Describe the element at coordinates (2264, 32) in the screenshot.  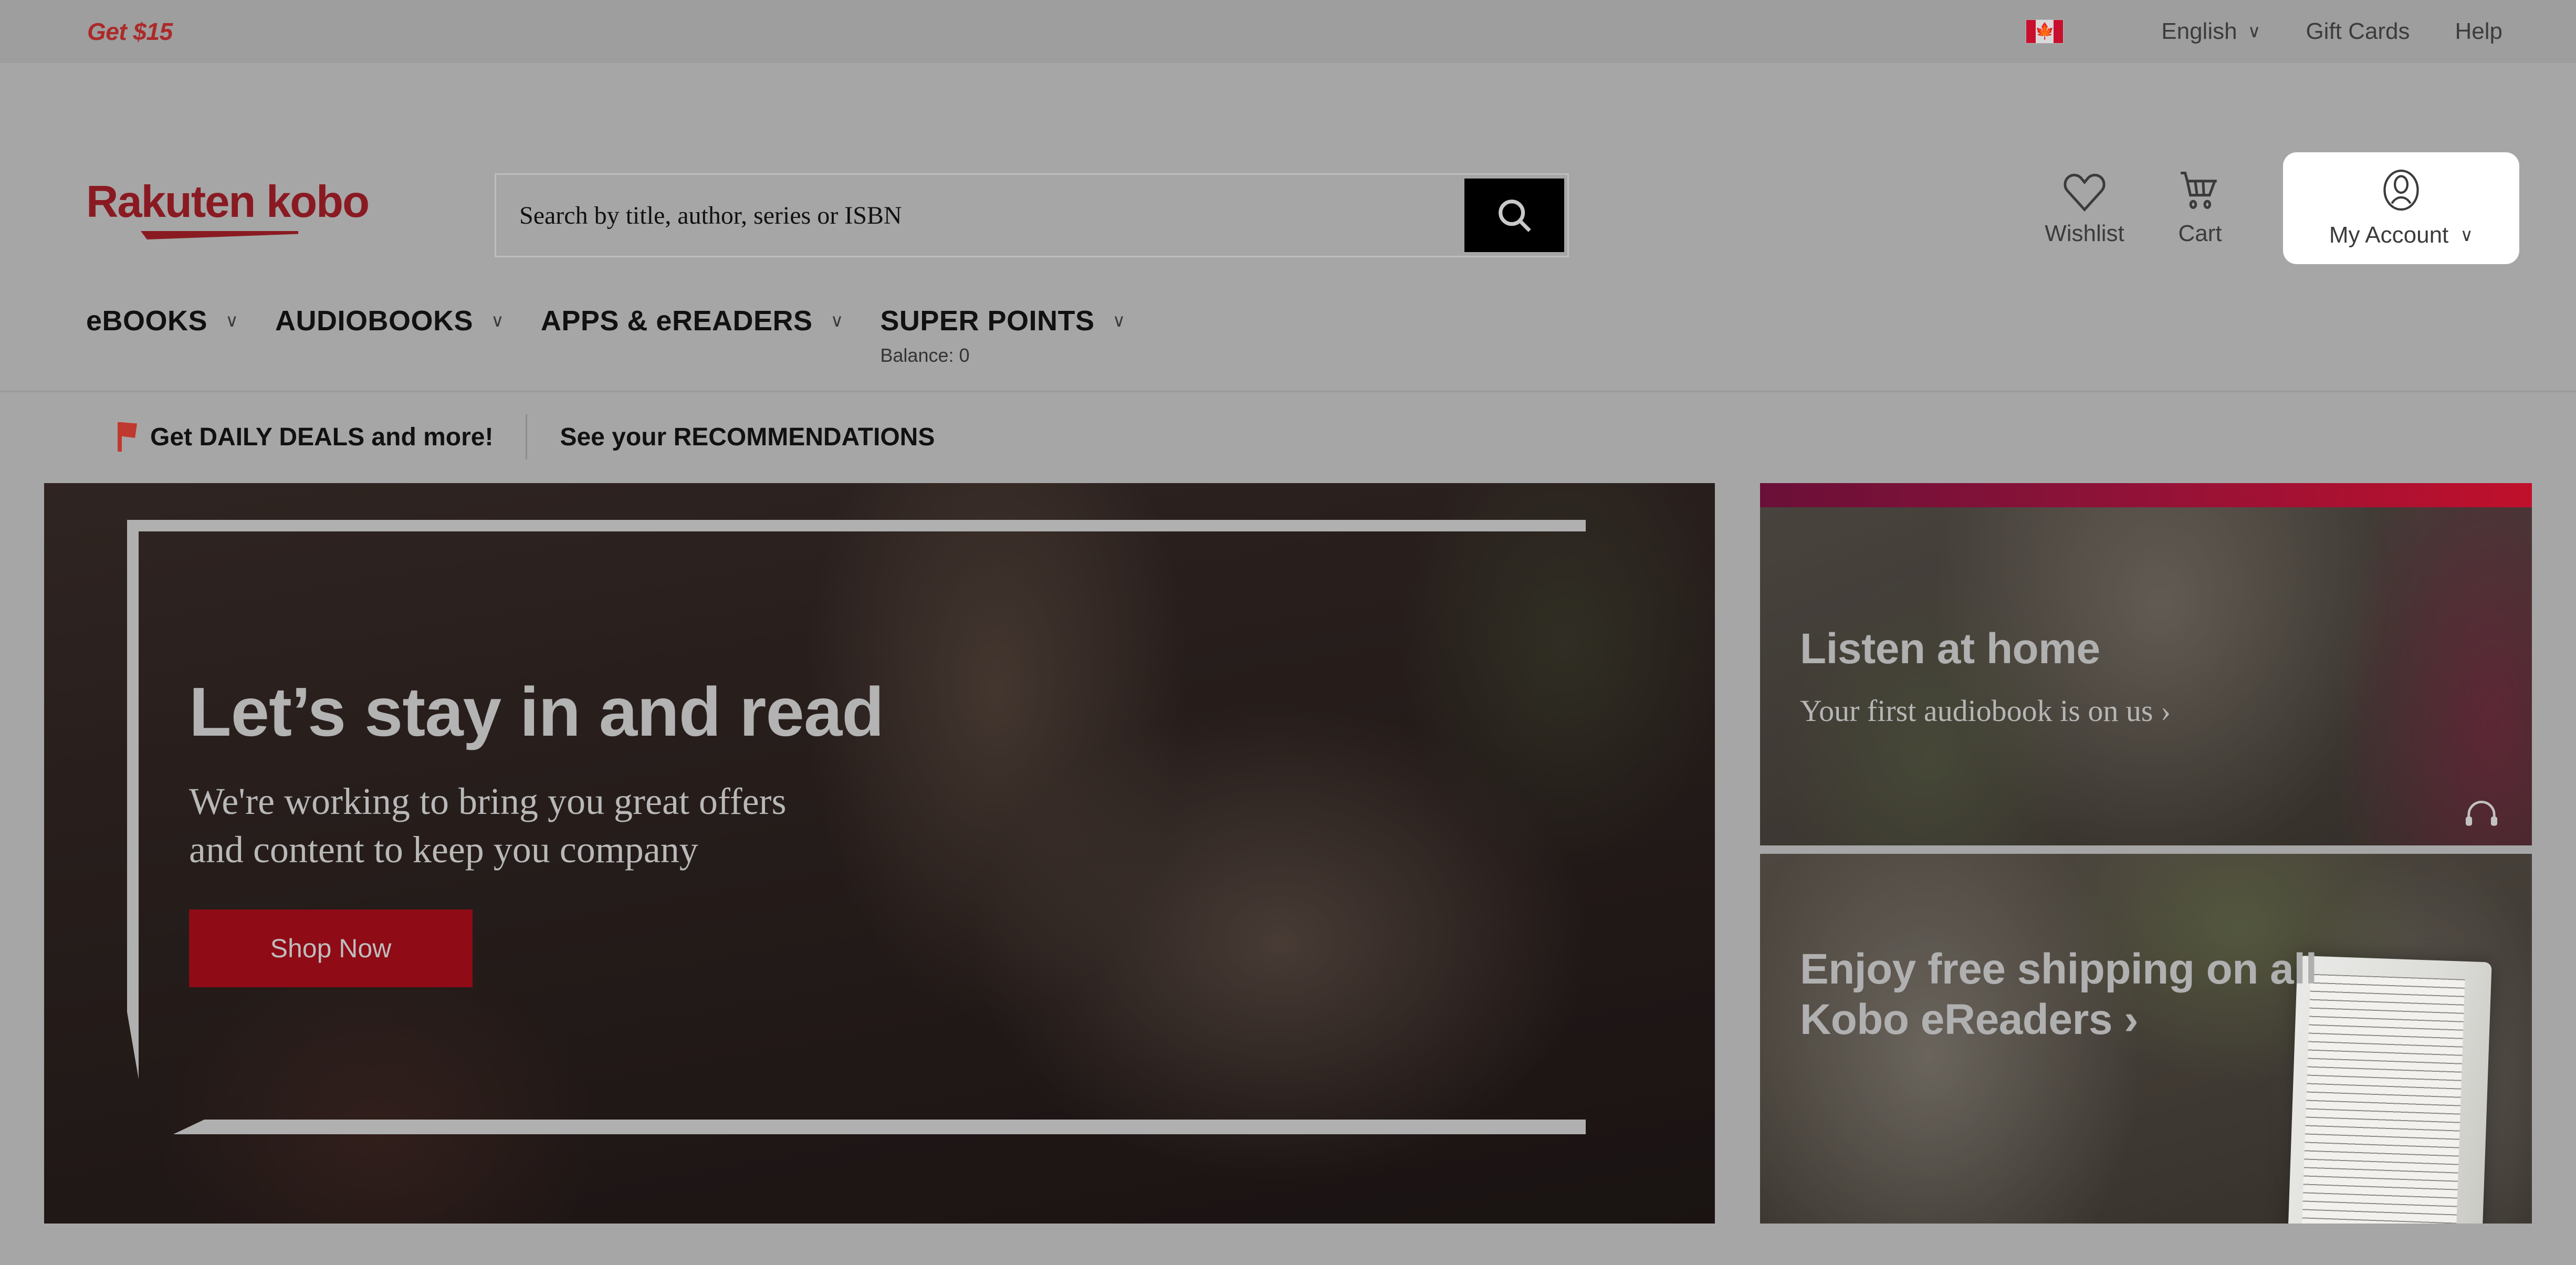
I see `utility-bar-right-group: 🍁 English ∨ Gift Cards Help` at that location.